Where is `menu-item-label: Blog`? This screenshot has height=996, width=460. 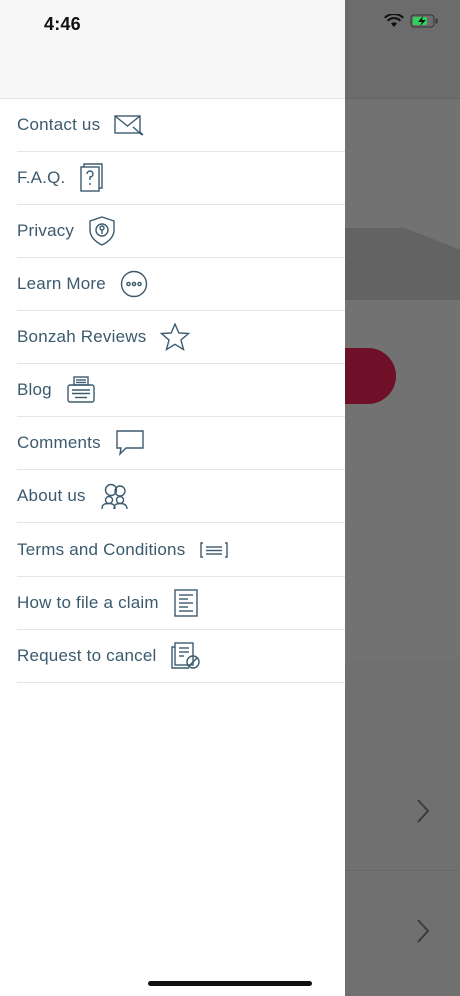
menu-item-label: Blog is located at coordinates (34, 389).